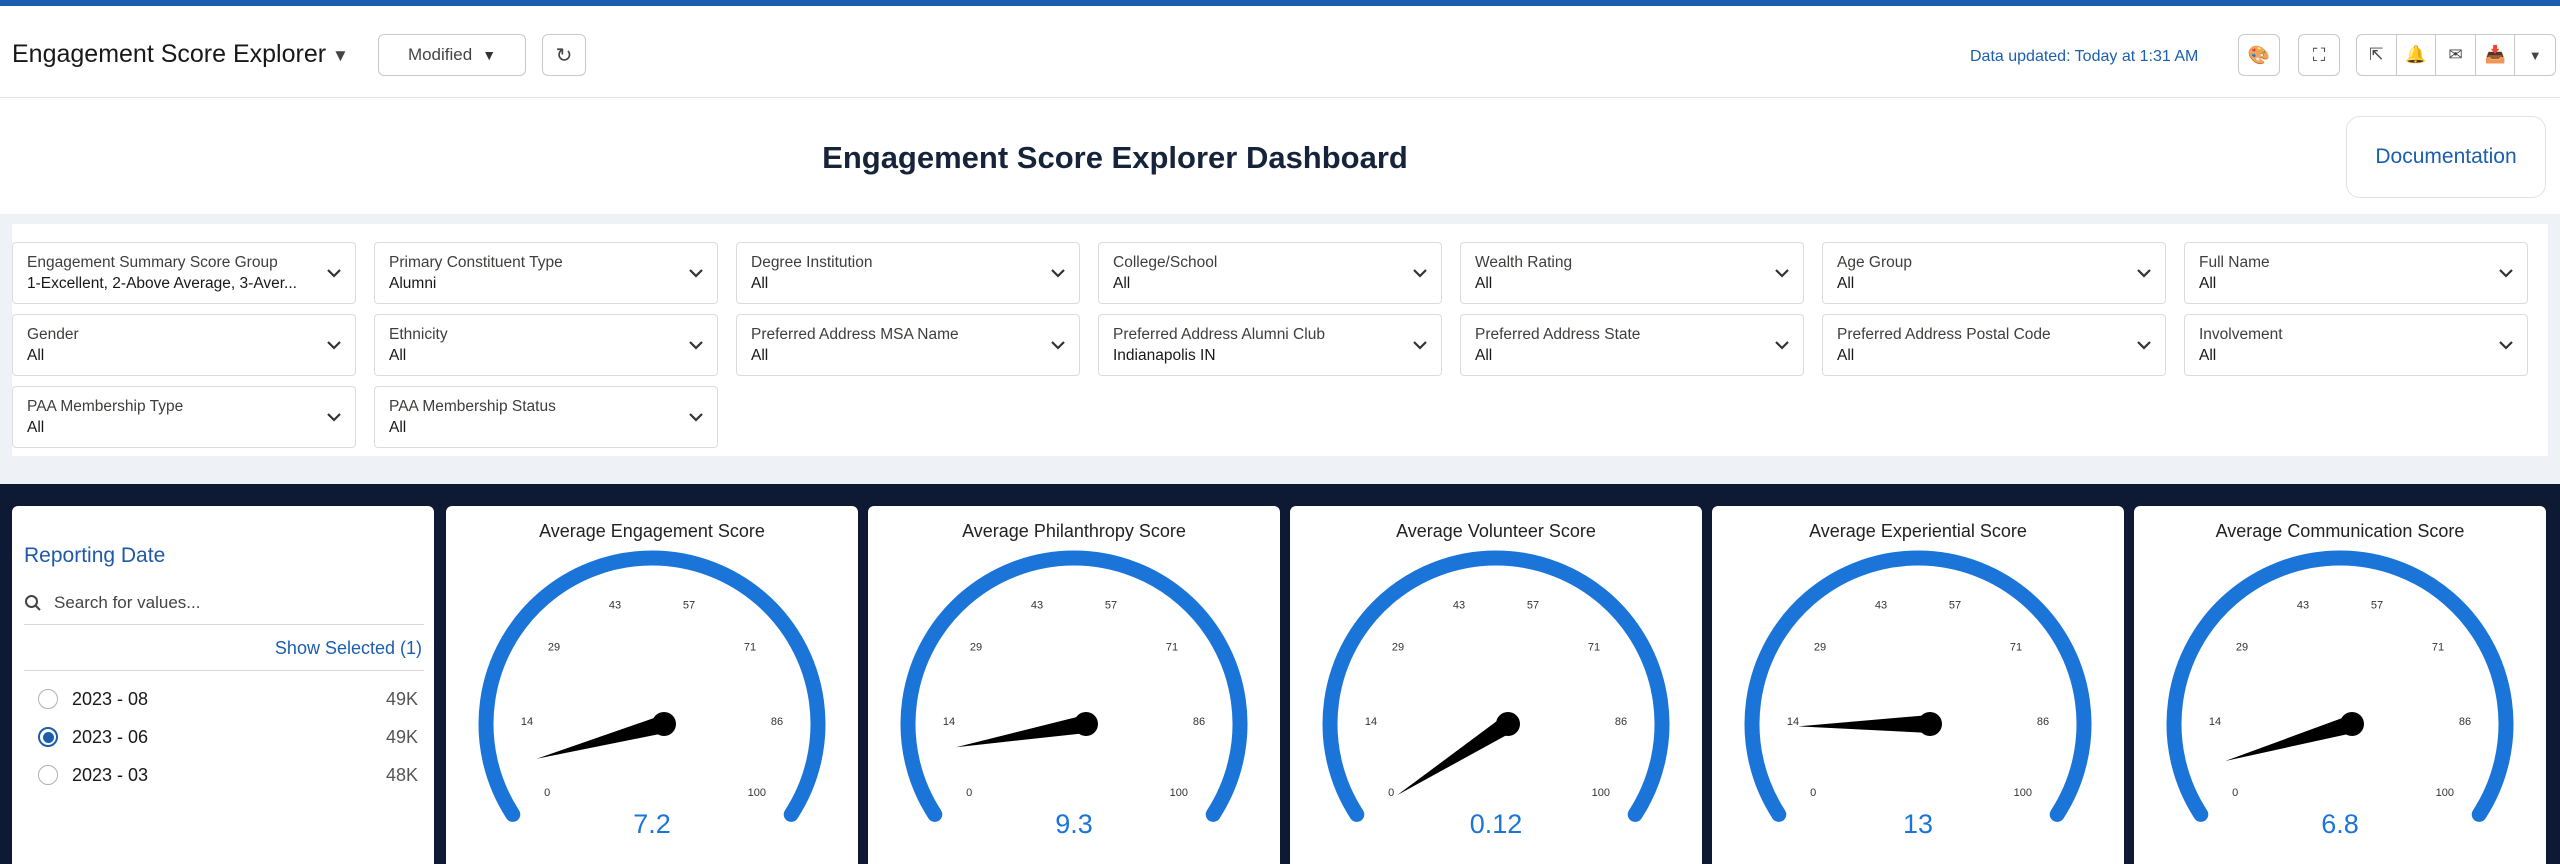 Image resolution: width=2560 pixels, height=864 pixels. What do you see at coordinates (2340, 531) in the screenshot?
I see `gauge-title: Average Communication Score` at bounding box center [2340, 531].